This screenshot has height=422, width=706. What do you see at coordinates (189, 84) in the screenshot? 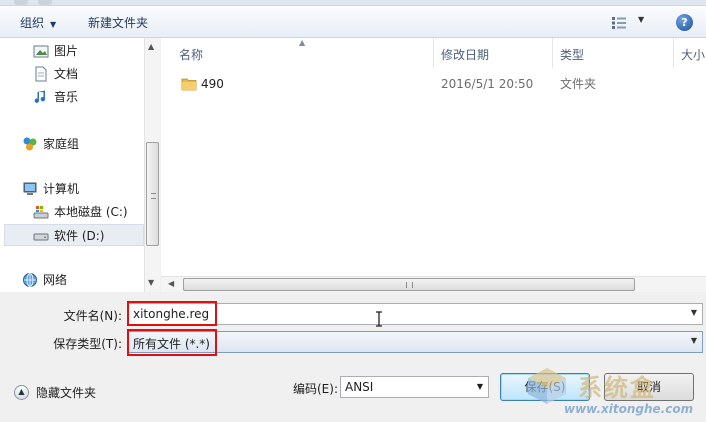
I see `folder-icon` at bounding box center [189, 84].